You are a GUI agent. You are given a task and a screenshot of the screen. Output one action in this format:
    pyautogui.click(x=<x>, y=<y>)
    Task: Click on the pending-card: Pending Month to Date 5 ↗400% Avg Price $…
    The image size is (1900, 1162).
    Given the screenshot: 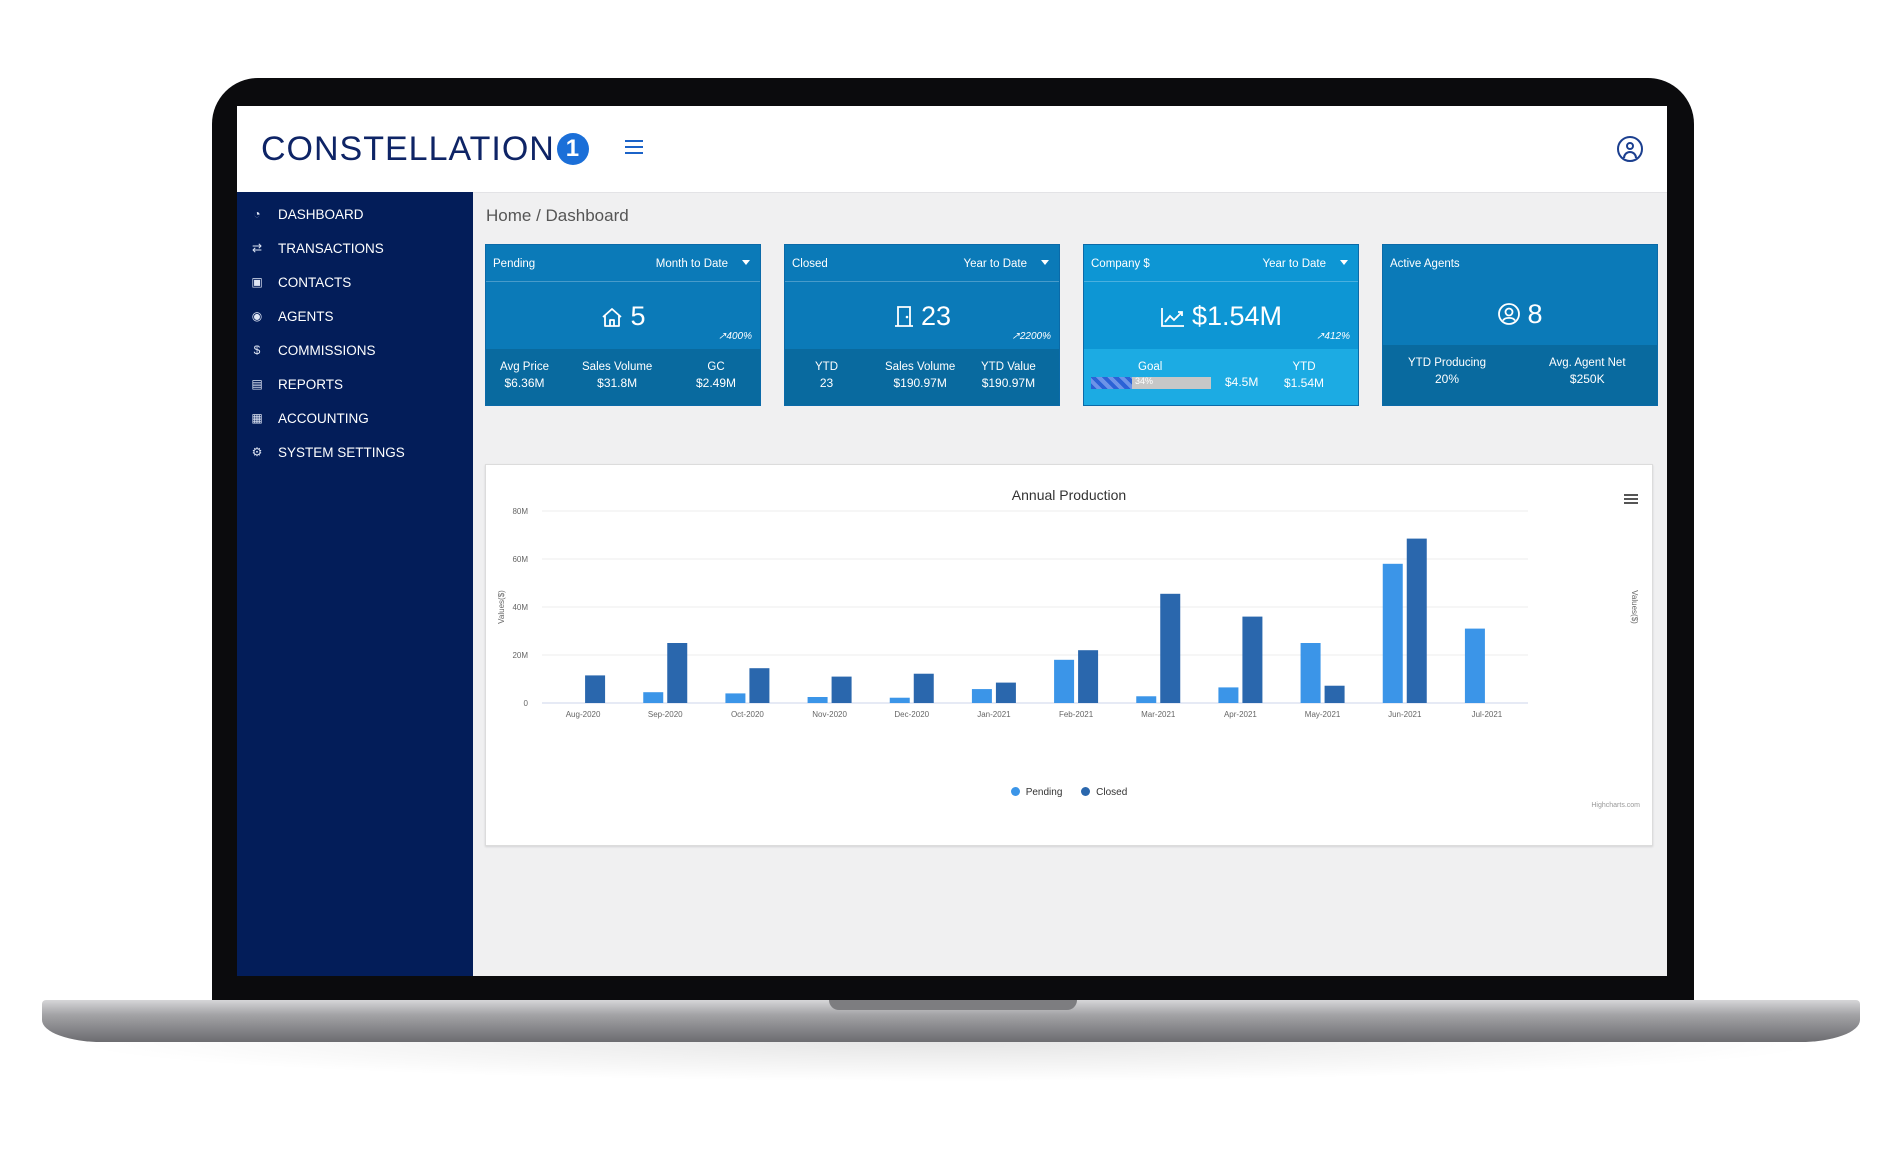 What is the action you would take?
    pyautogui.click(x=623, y=325)
    